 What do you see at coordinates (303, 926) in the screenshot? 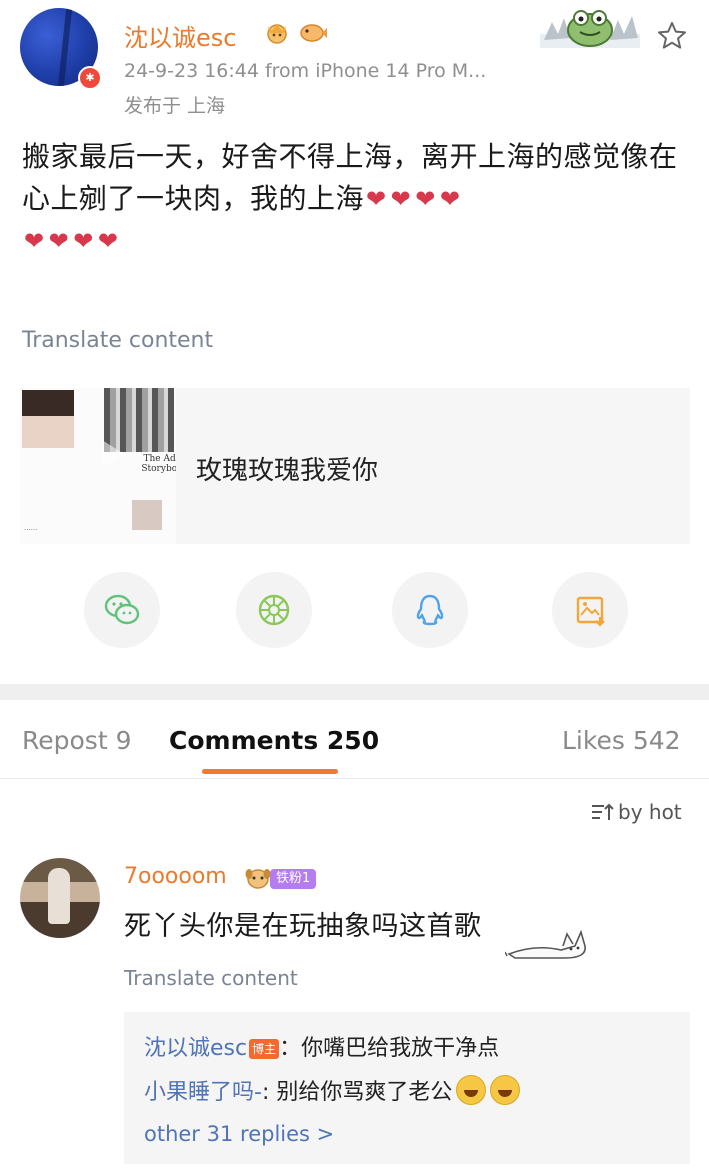
I see `comment-text: 死丫头你是在玩抽象吗这首歌` at bounding box center [303, 926].